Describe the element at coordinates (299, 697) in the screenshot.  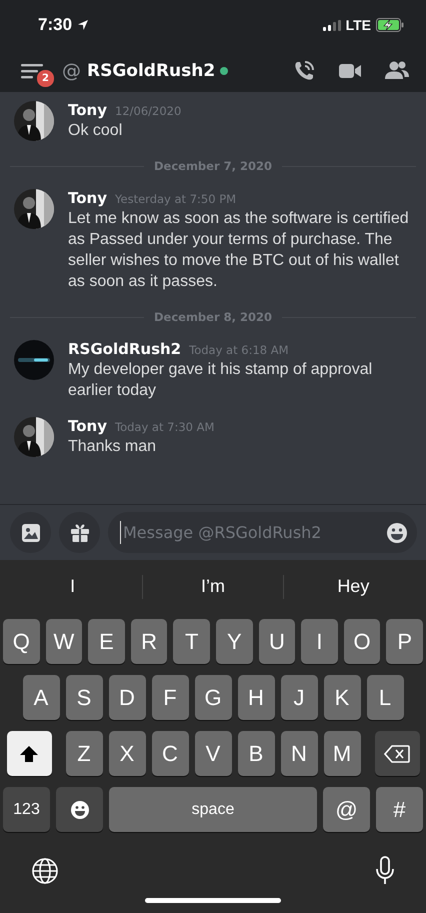
I see `letter-key: J` at that location.